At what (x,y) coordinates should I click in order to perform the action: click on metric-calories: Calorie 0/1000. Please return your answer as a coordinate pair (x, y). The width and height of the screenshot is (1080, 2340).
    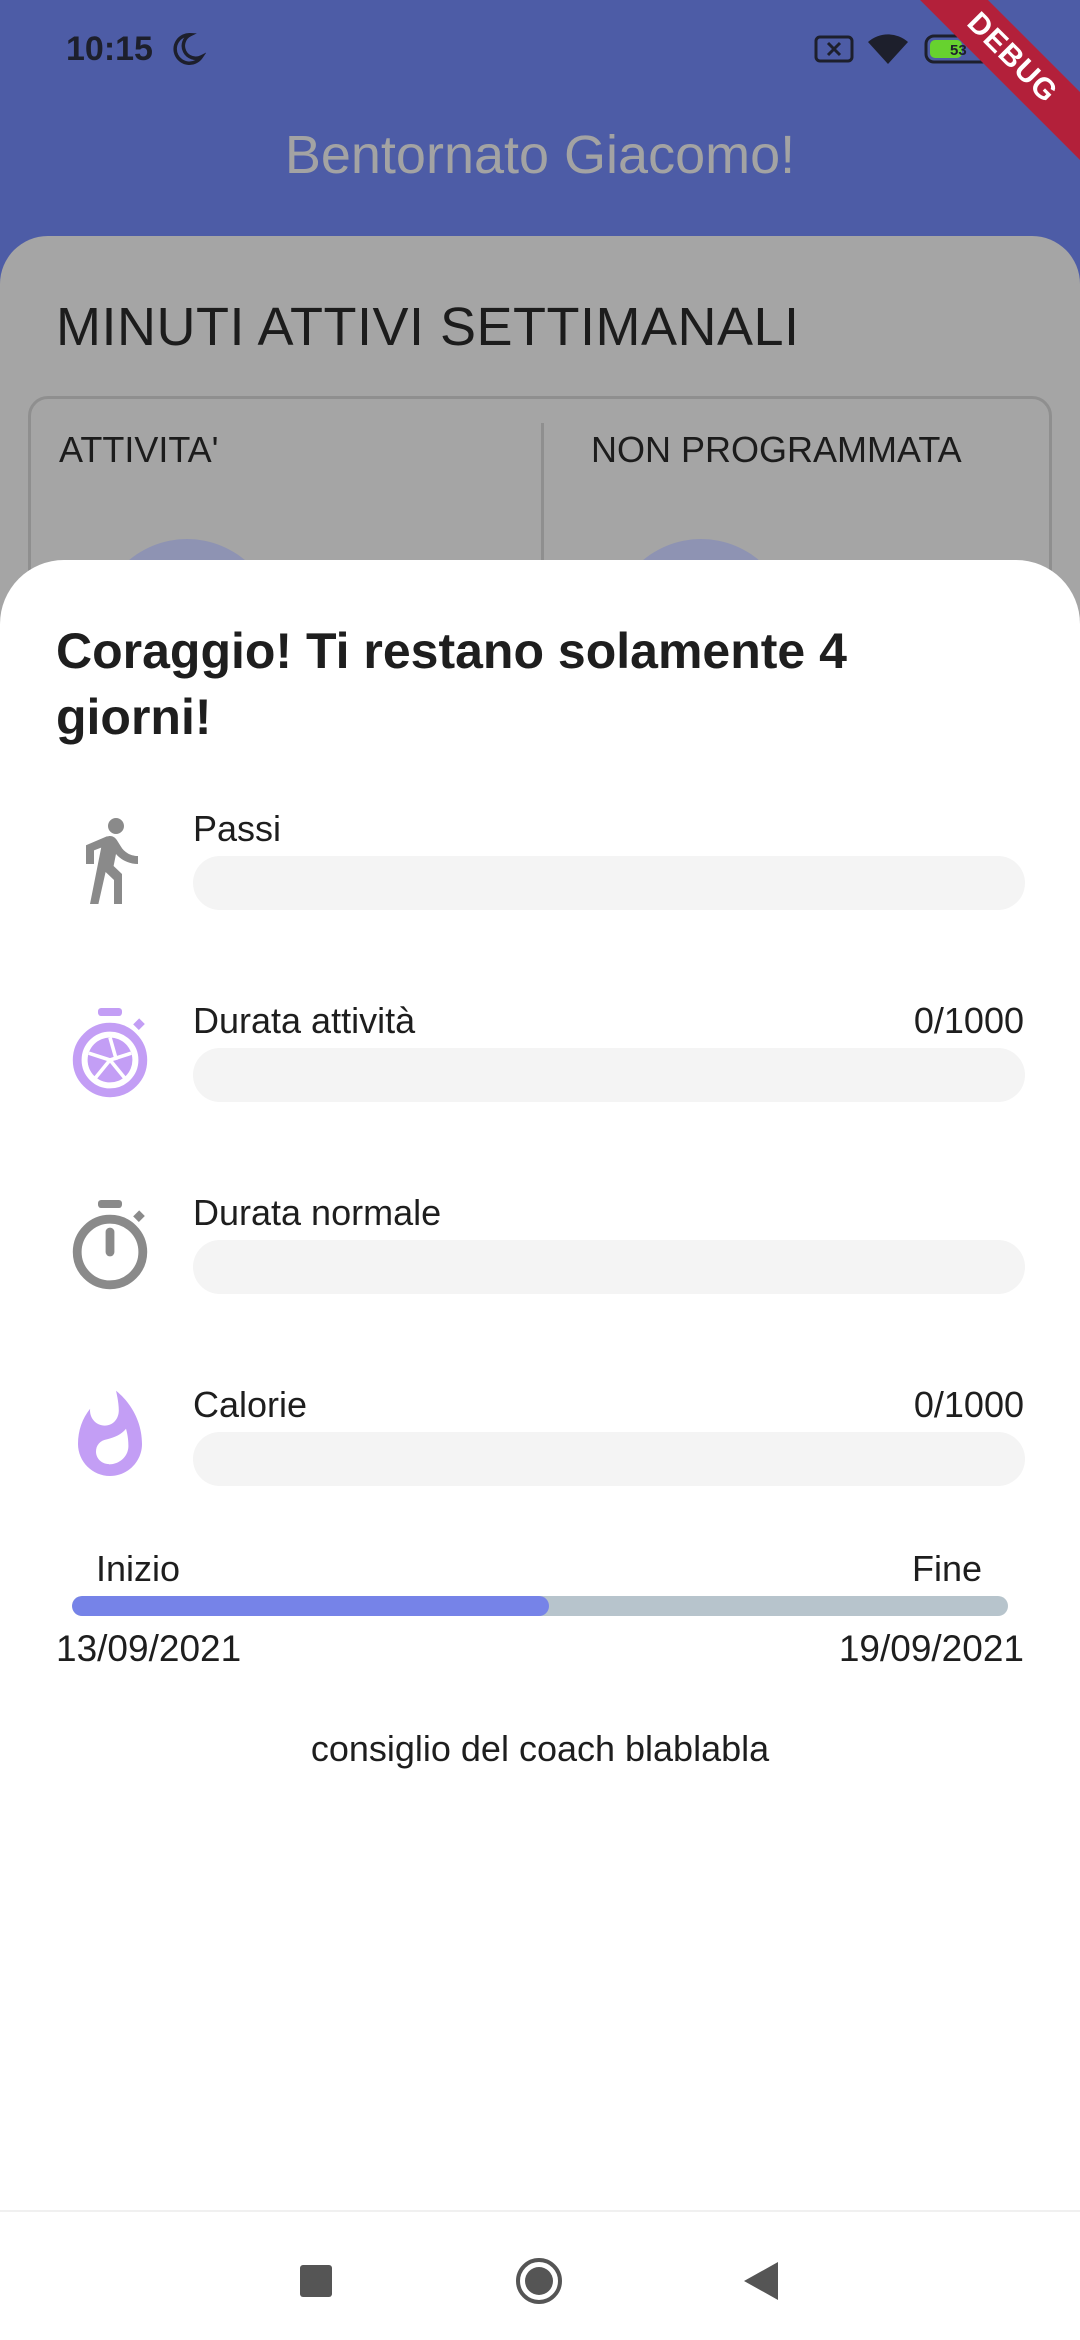
    Looking at the image, I should click on (540, 1444).